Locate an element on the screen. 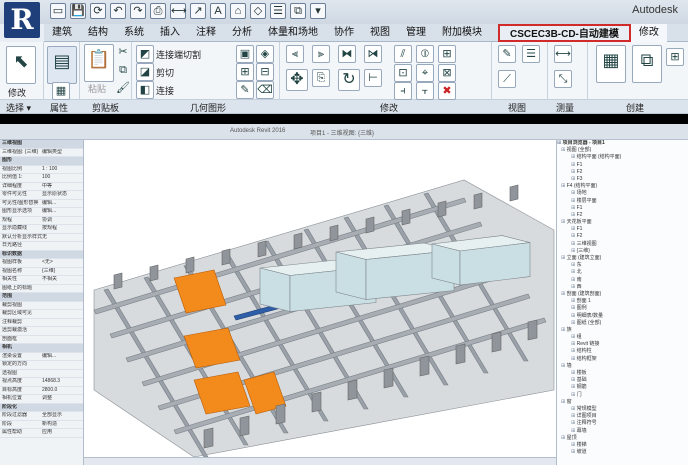  create-group-icon: ⊞ is located at coordinates (675, 57).